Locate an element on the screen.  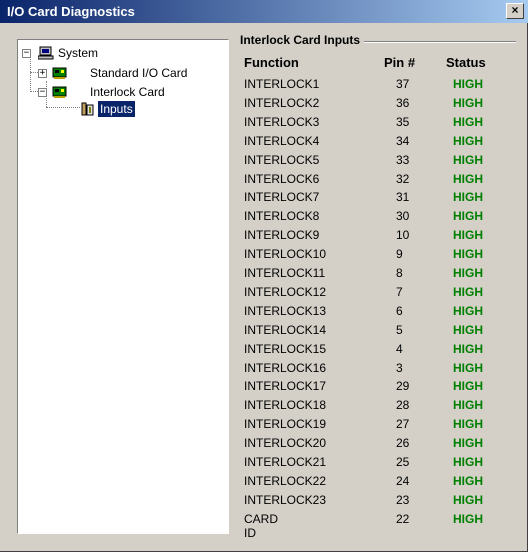
close-button: × is located at coordinates (515, 11).